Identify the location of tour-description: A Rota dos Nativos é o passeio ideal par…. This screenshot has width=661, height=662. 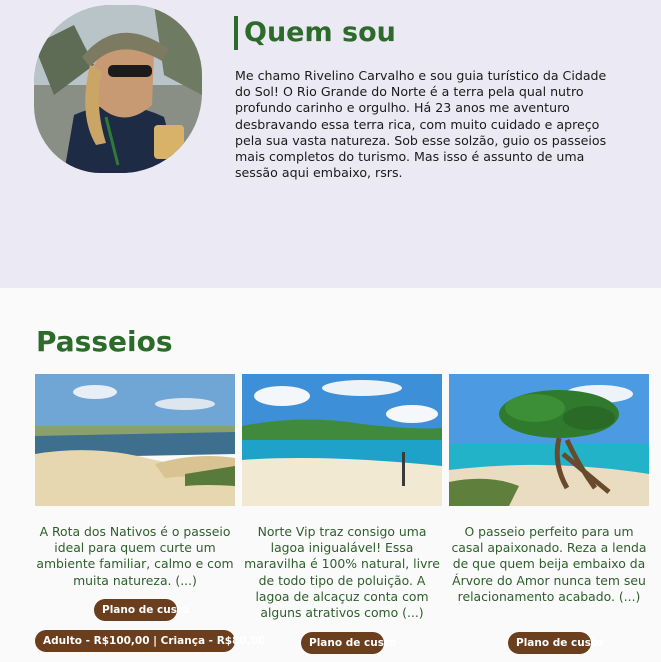
(135, 556).